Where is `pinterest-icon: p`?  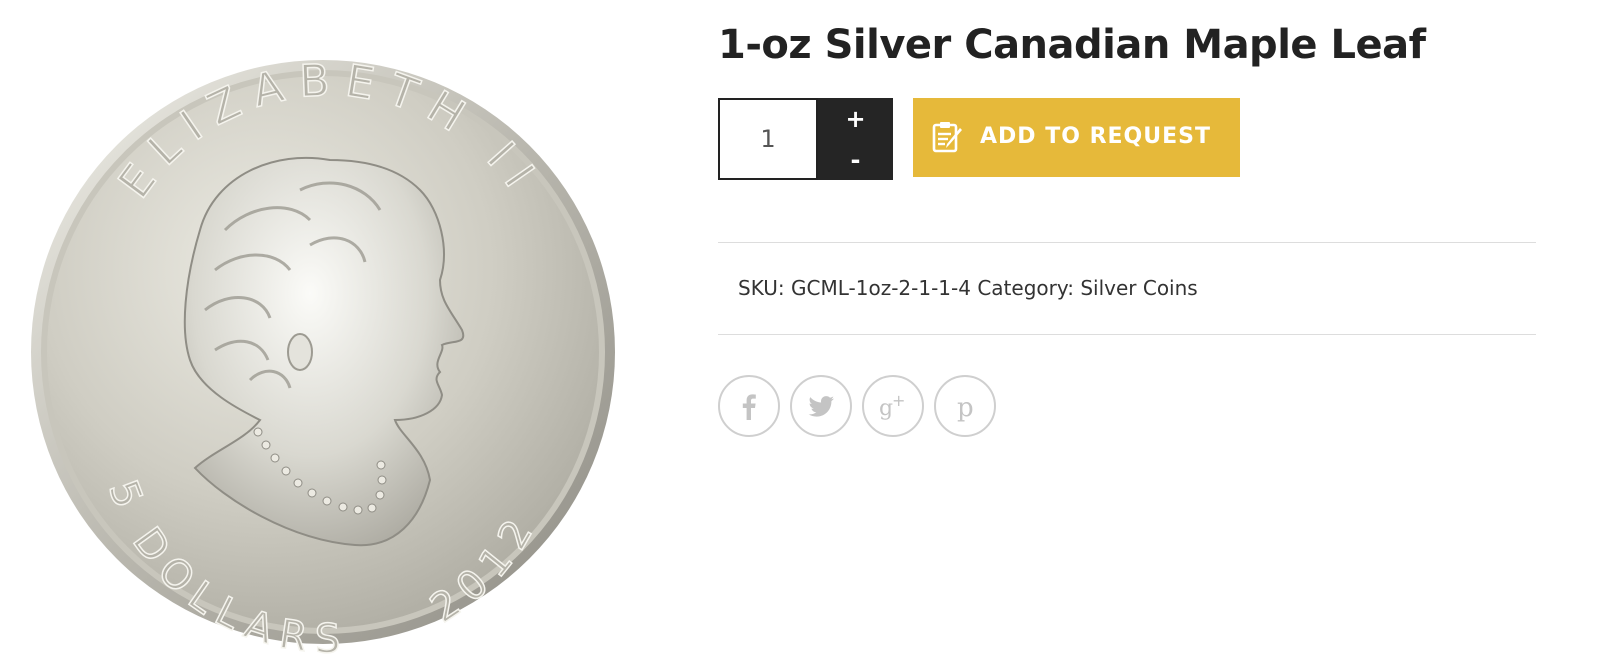
pinterest-icon: p is located at coordinates (965, 407).